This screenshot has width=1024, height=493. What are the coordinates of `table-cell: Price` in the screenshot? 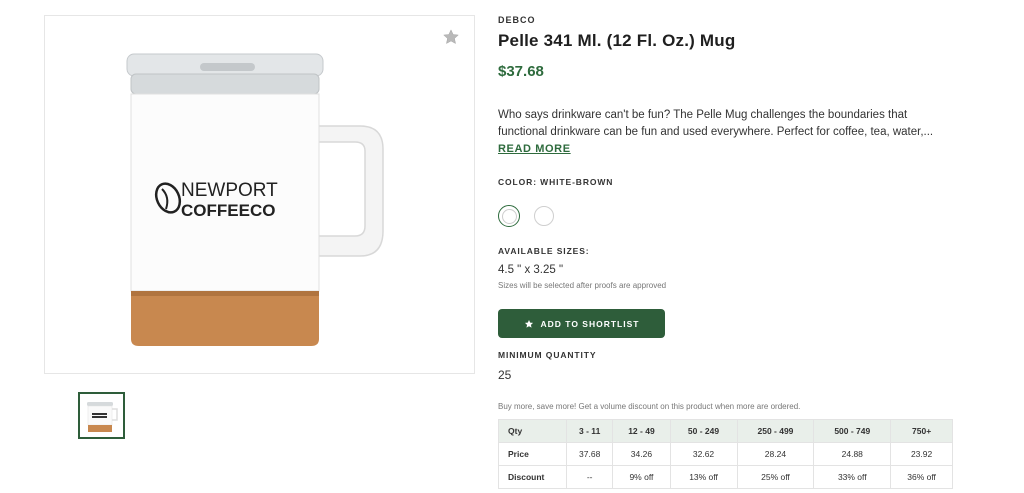 It's located at (532, 454).